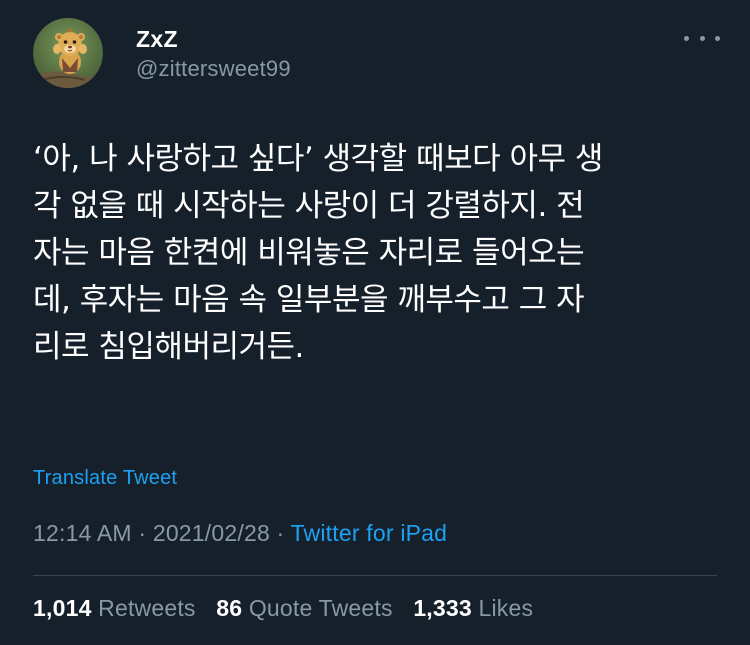 The height and width of the screenshot is (645, 750). I want to click on tweet-date: 2021/02/28, so click(211, 533).